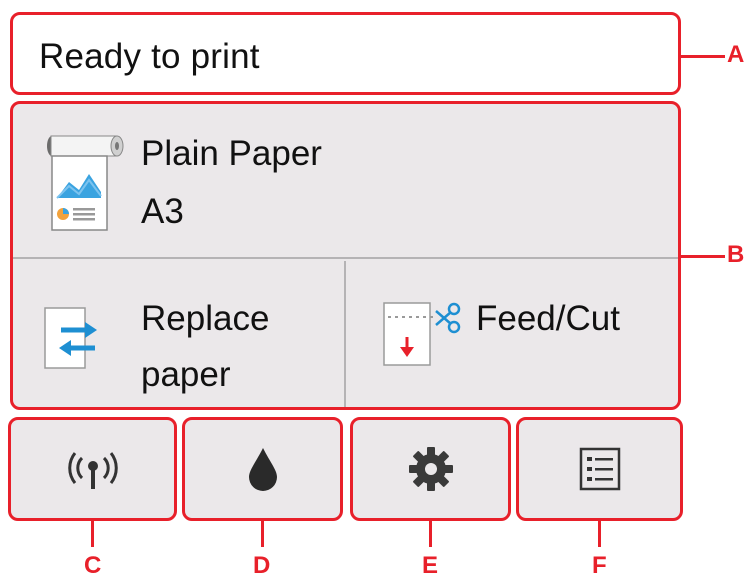 The image size is (755, 586). I want to click on replace-paper-icon, so click(73, 340).